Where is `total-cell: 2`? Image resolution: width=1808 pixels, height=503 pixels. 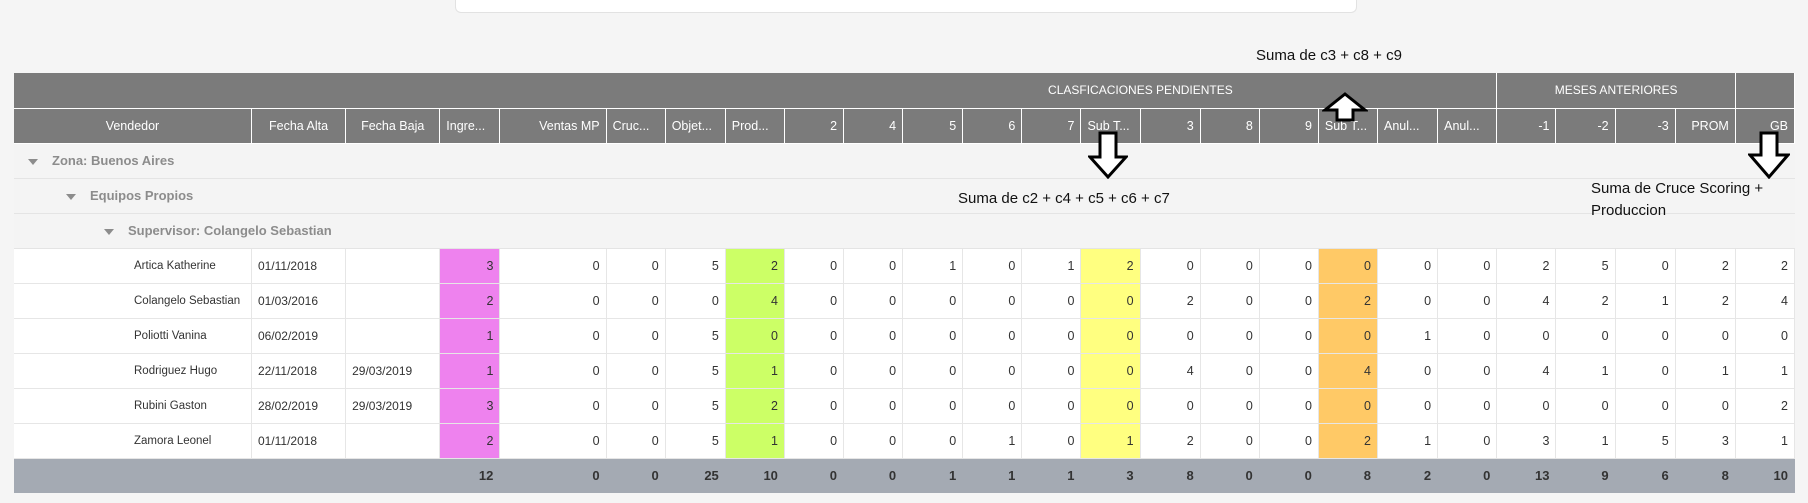 total-cell: 2 is located at coordinates (1408, 475).